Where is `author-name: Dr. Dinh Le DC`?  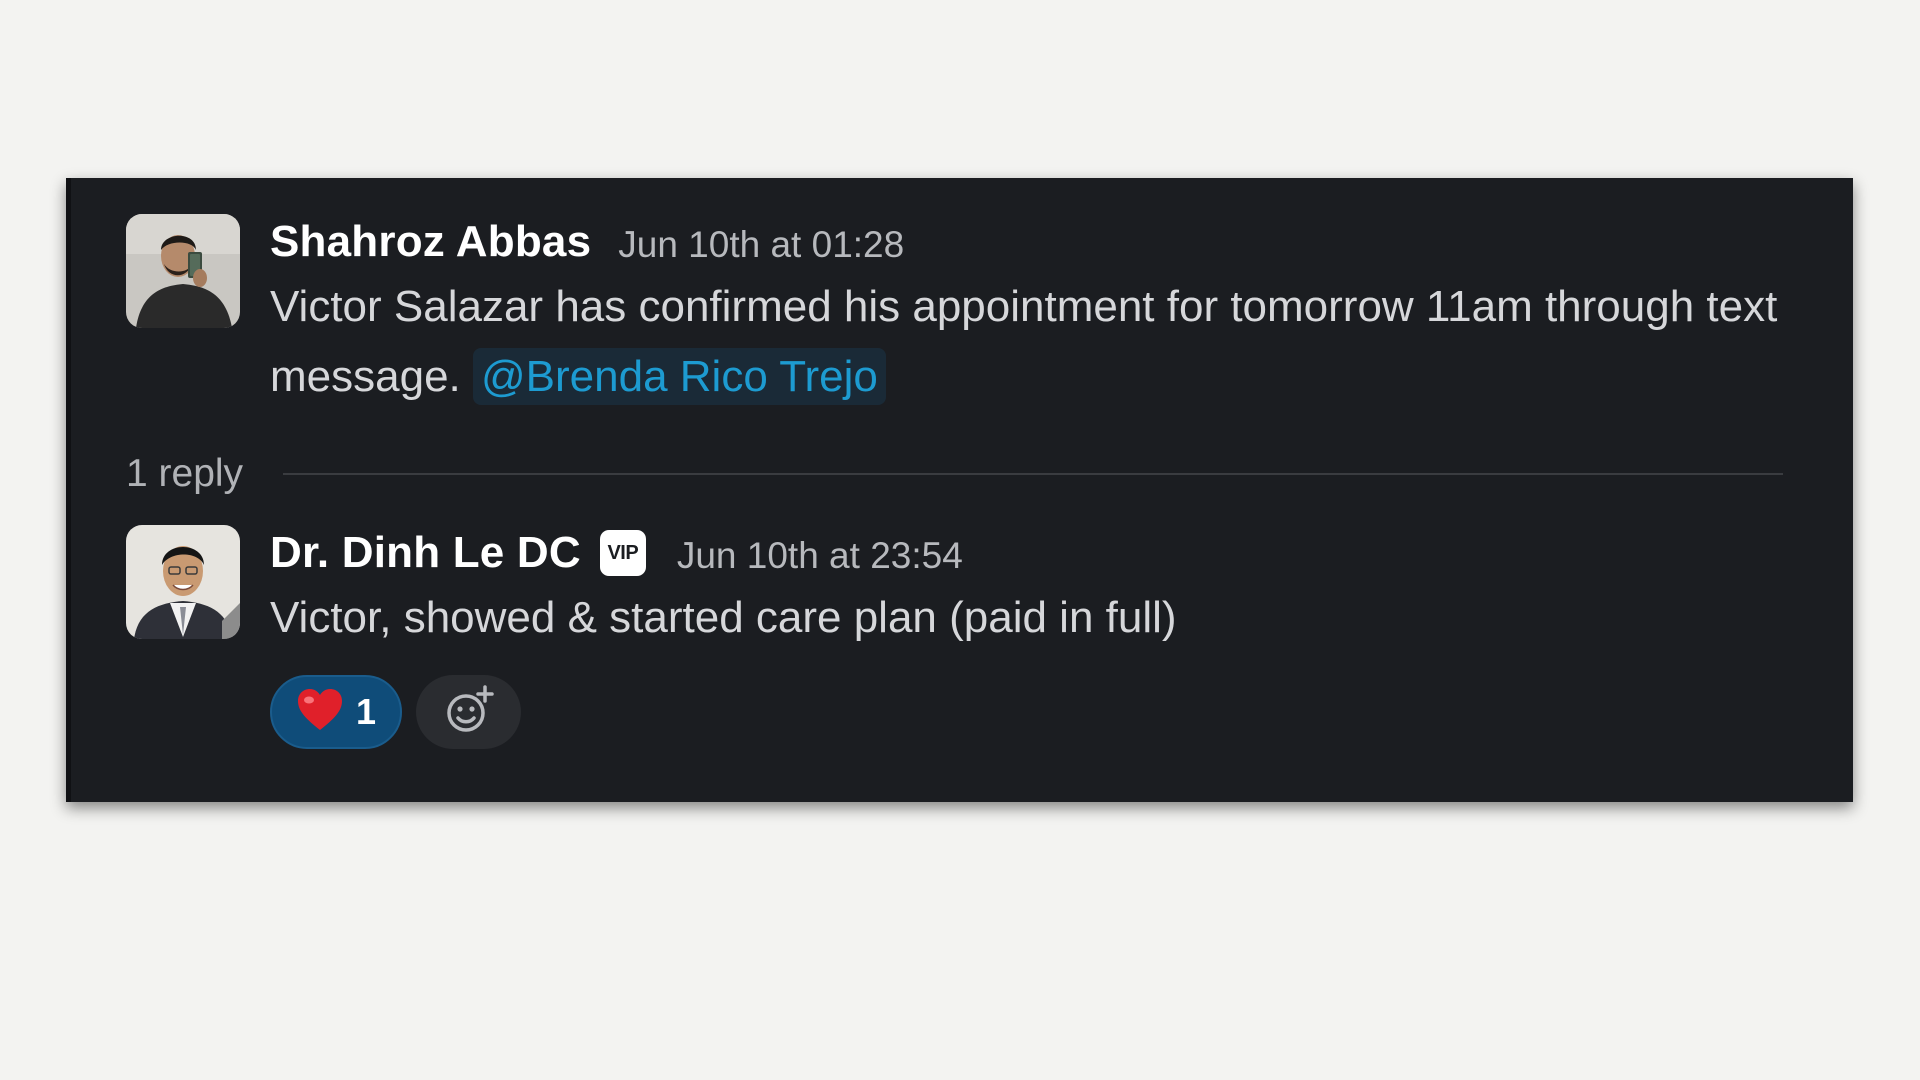
author-name: Dr. Dinh Le DC is located at coordinates (425, 553).